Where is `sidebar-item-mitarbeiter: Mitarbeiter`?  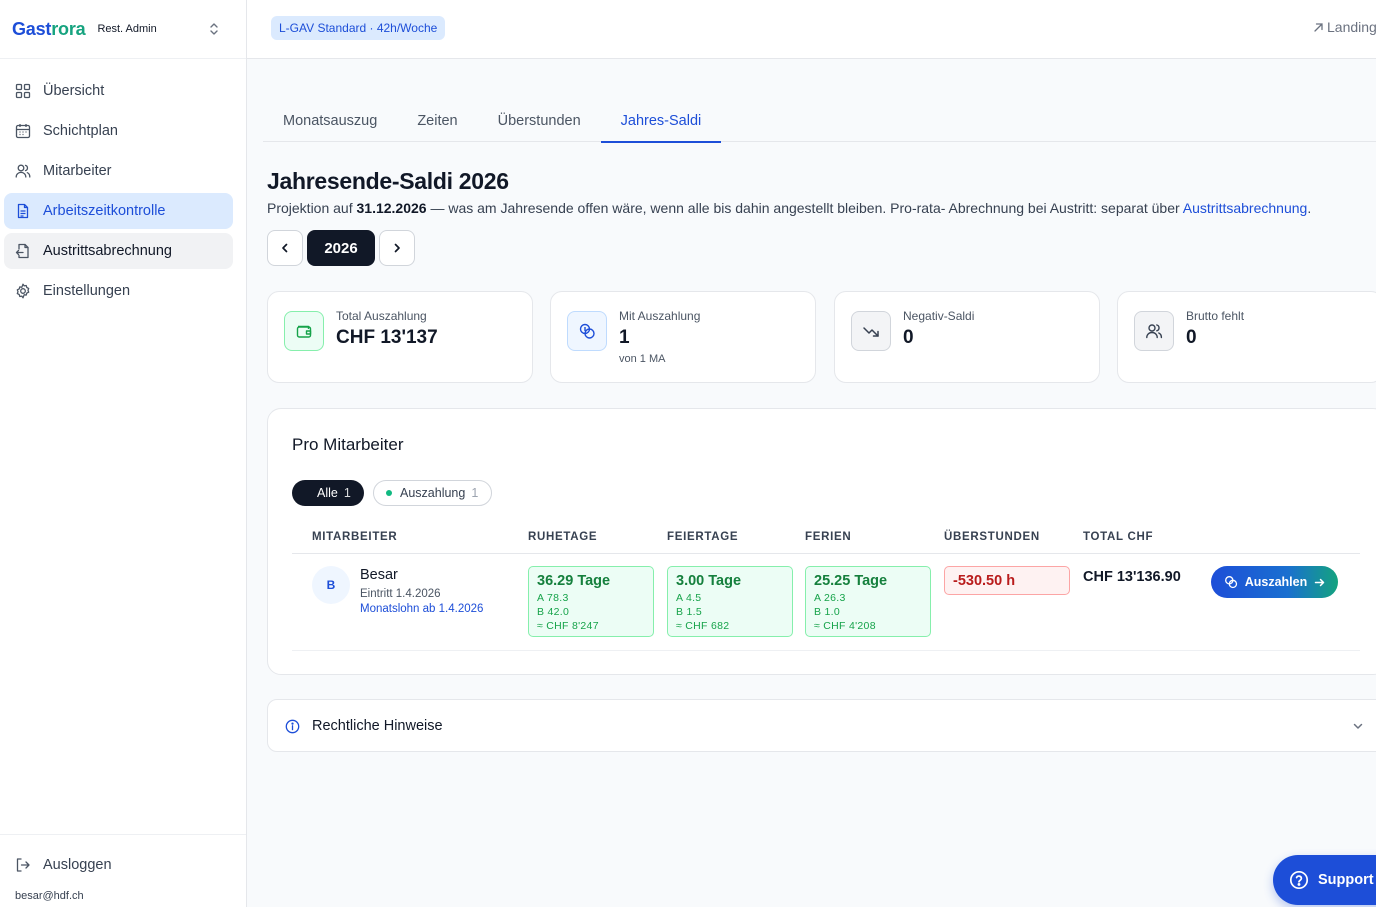
sidebar-item-mitarbeiter: Mitarbeiter is located at coordinates (118, 171).